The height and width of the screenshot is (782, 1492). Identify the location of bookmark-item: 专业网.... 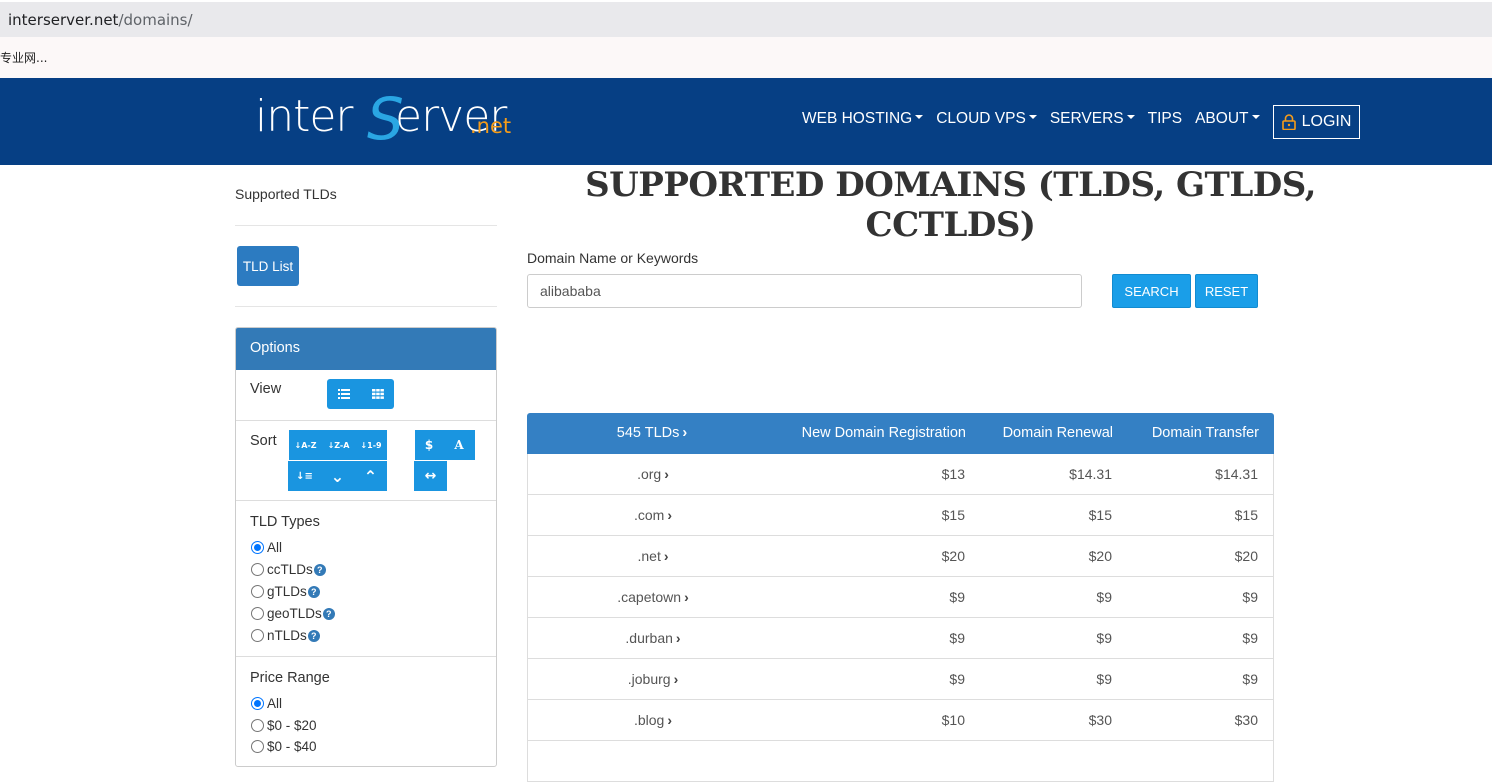
(23, 57).